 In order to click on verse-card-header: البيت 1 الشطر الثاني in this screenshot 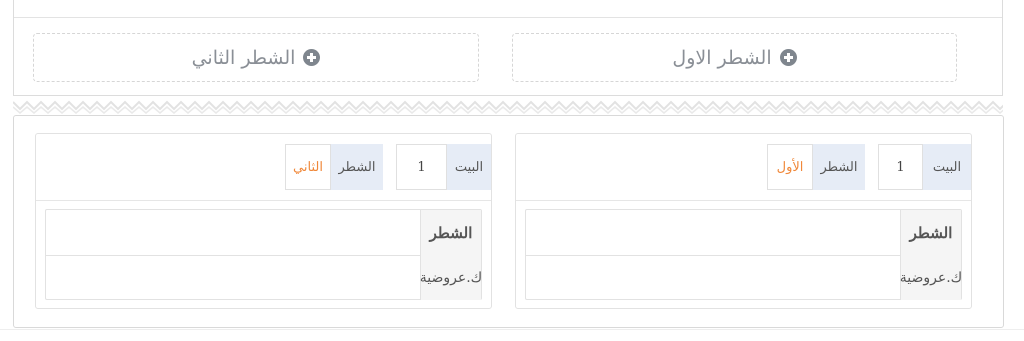, I will do `click(263, 167)`.